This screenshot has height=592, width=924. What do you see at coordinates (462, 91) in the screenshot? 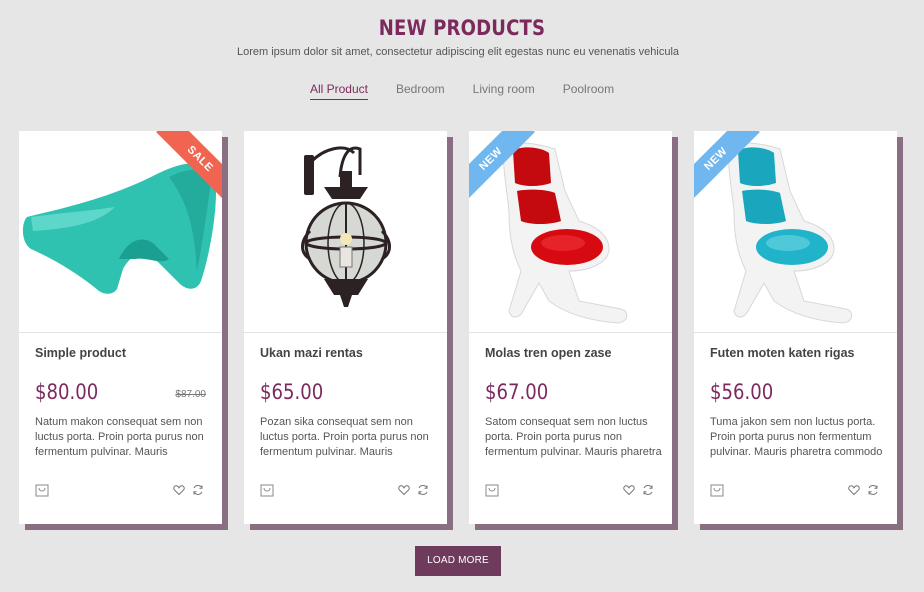
I see `category-tabs: All Product Bedroom Living room Poolroom` at bounding box center [462, 91].